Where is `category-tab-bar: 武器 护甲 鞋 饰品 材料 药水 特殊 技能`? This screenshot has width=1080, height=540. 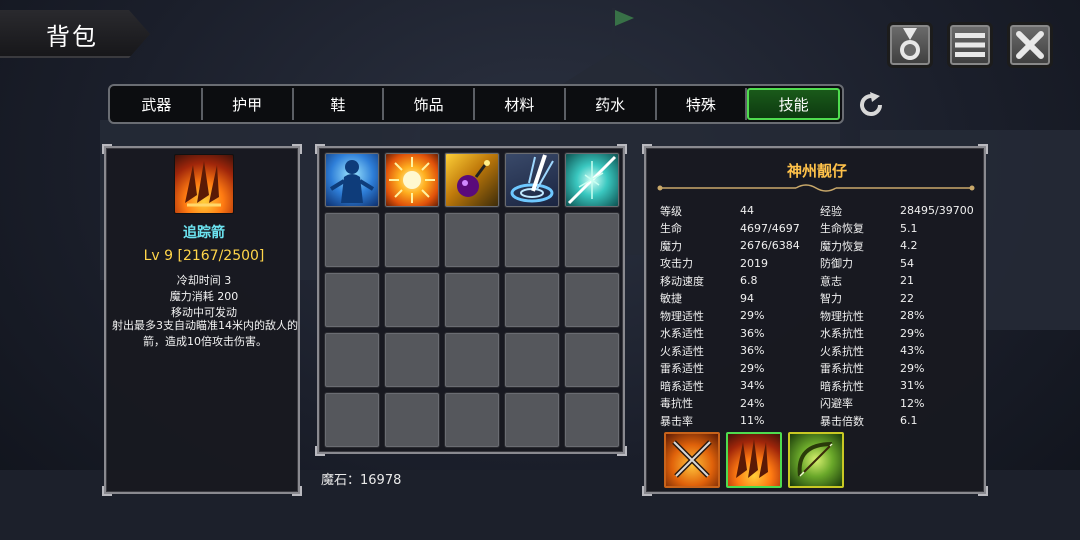
category-tab-bar: 武器 护甲 鞋 饰品 材料 药水 特殊 技能 is located at coordinates (476, 104).